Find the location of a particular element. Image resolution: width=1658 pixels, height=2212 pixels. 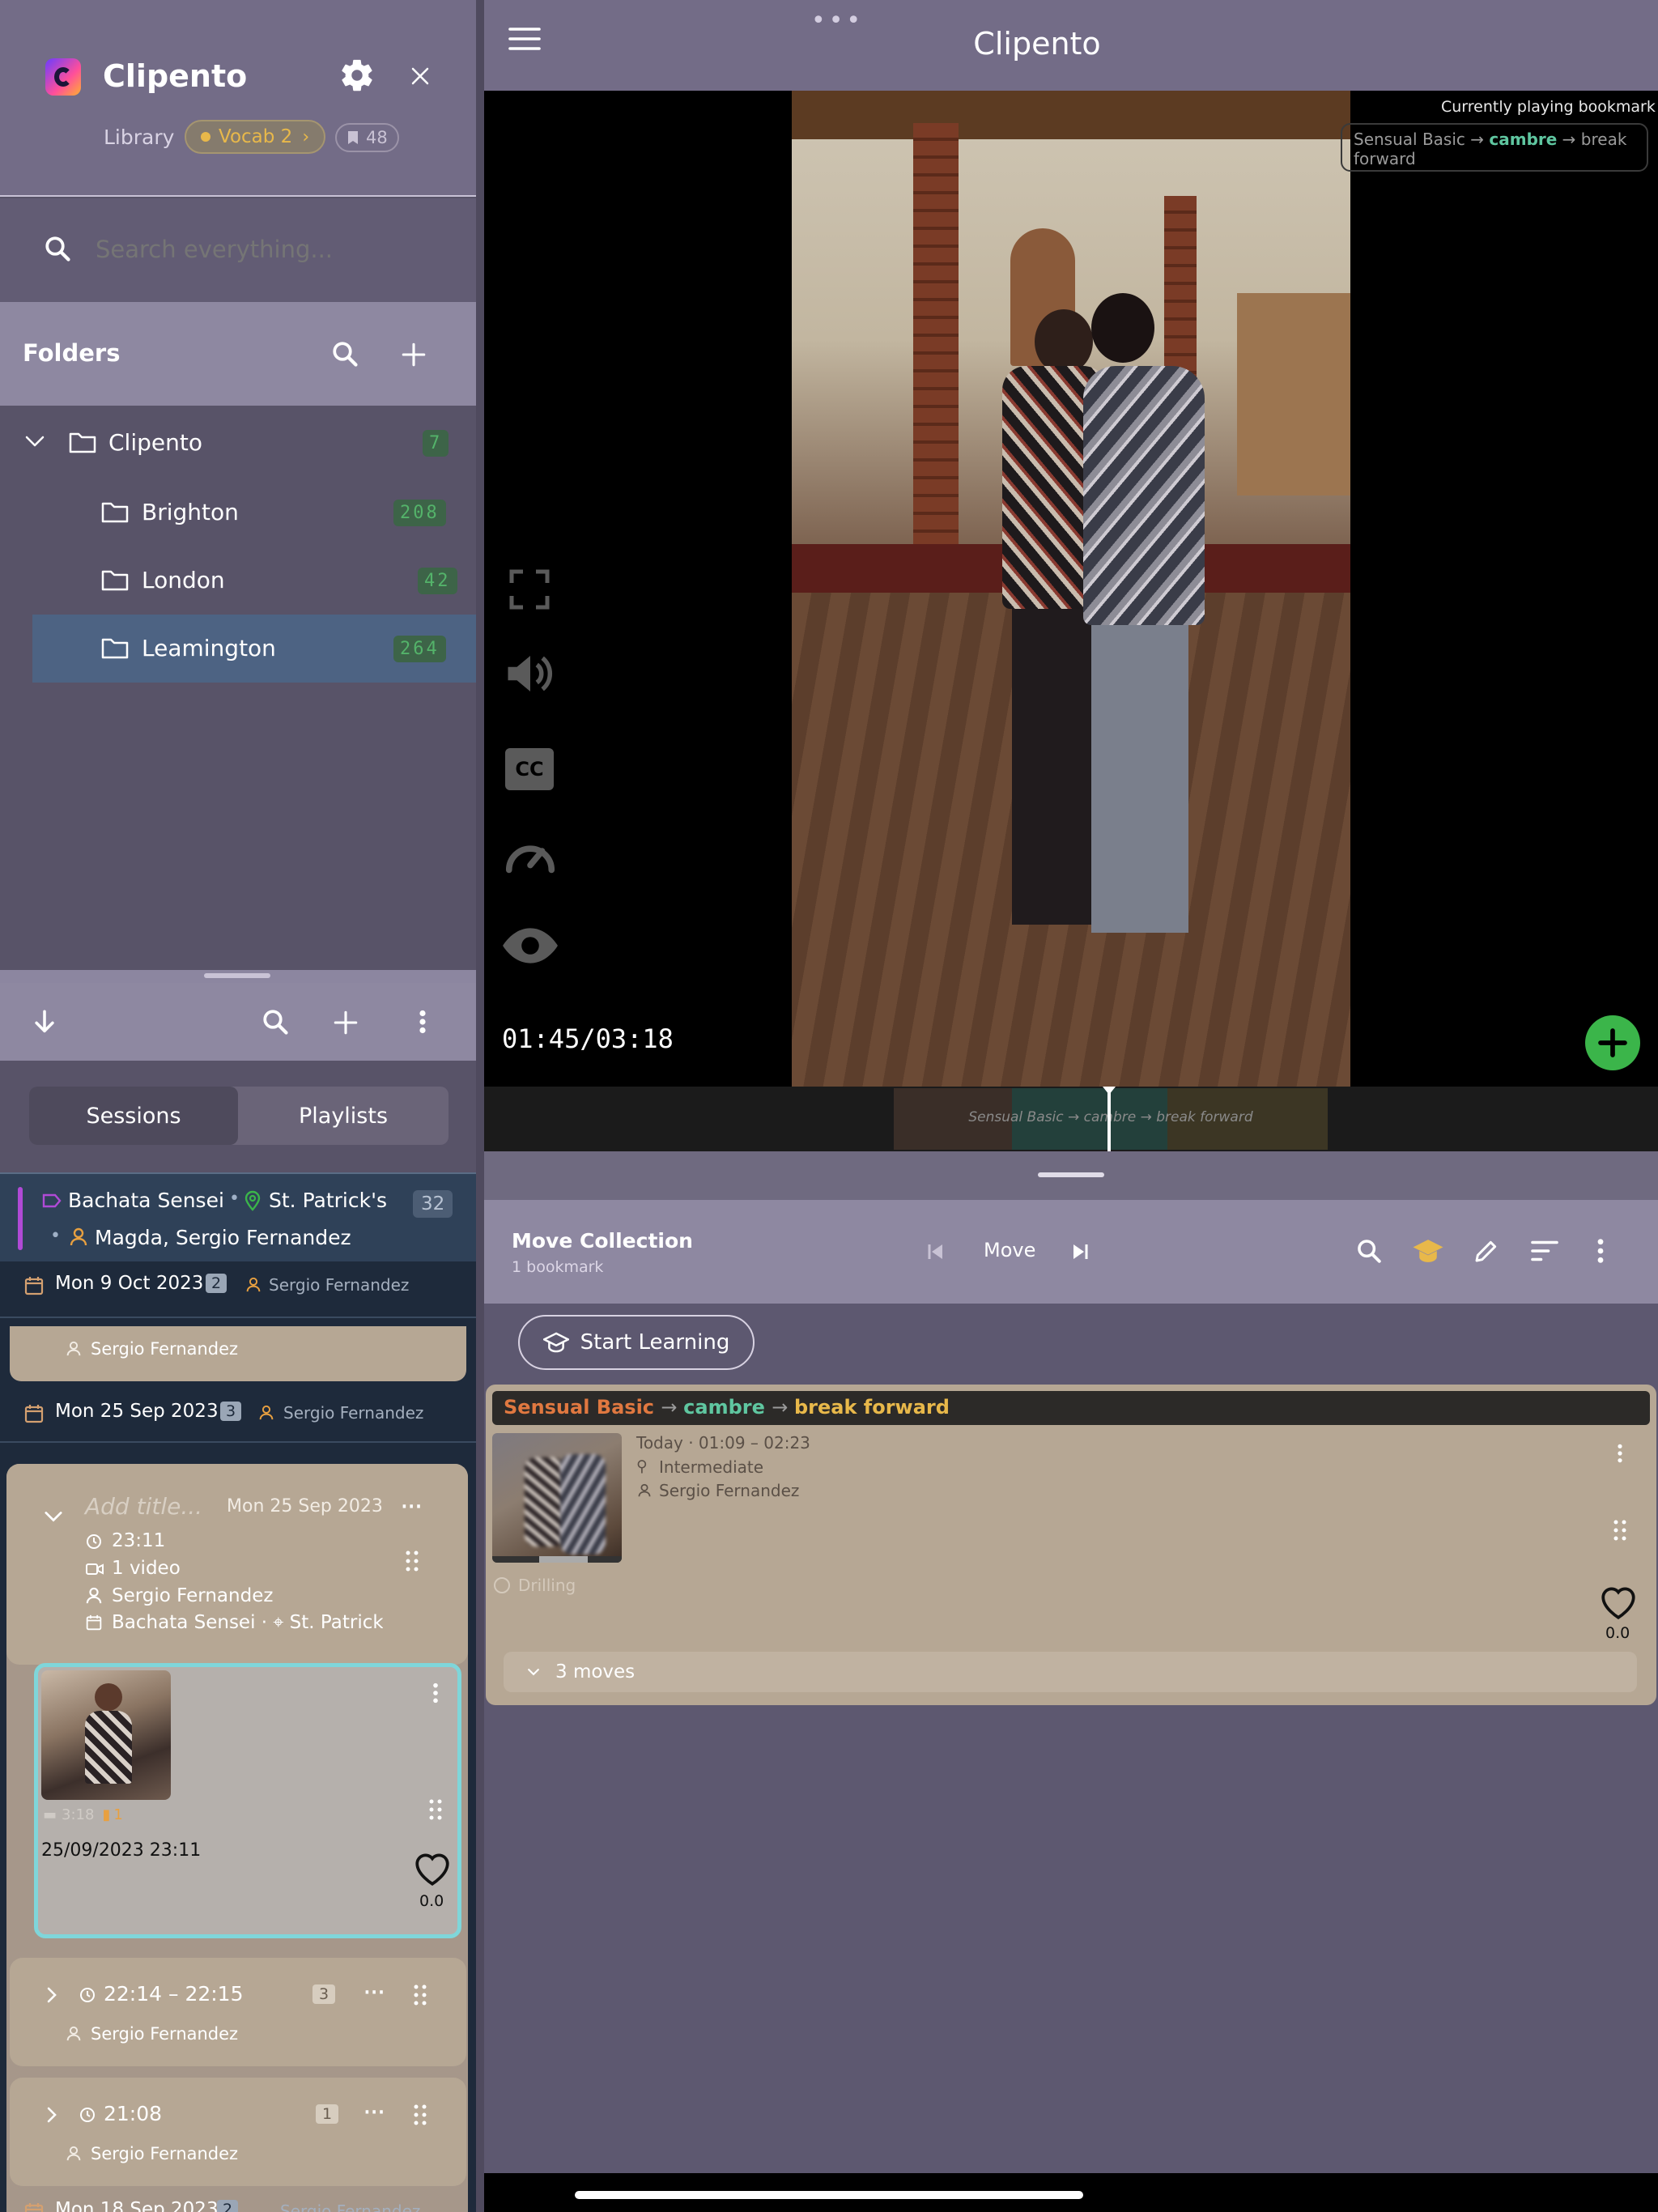

bottom-bar is located at coordinates (1071, 2193).